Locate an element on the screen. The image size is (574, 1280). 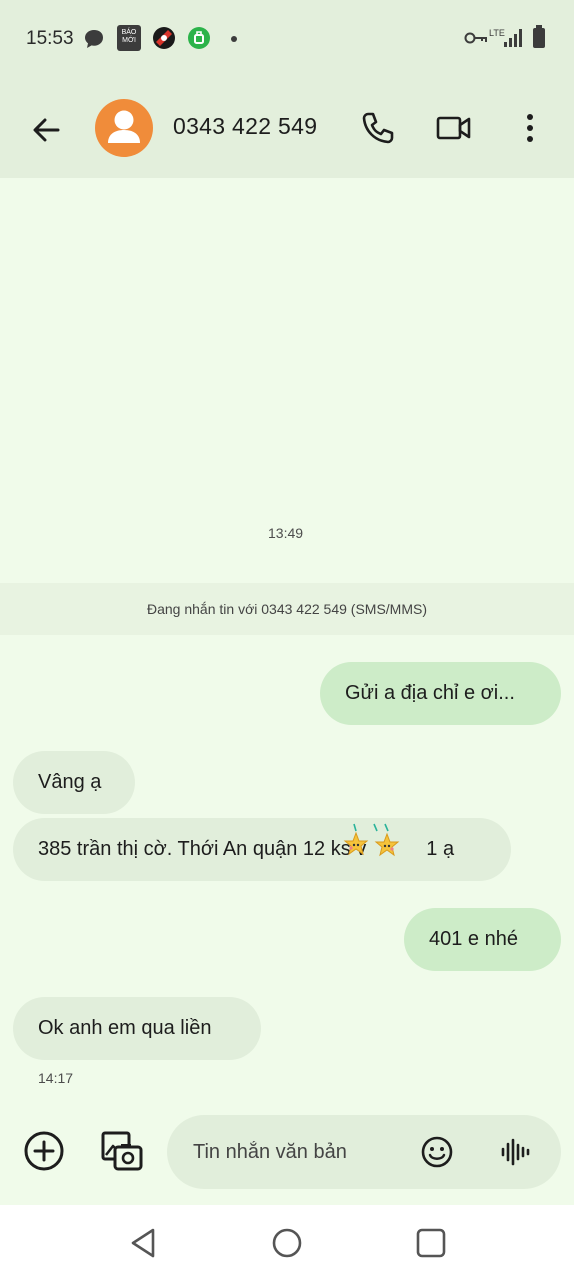
lte-signal-icon is located at coordinates (513, 38).